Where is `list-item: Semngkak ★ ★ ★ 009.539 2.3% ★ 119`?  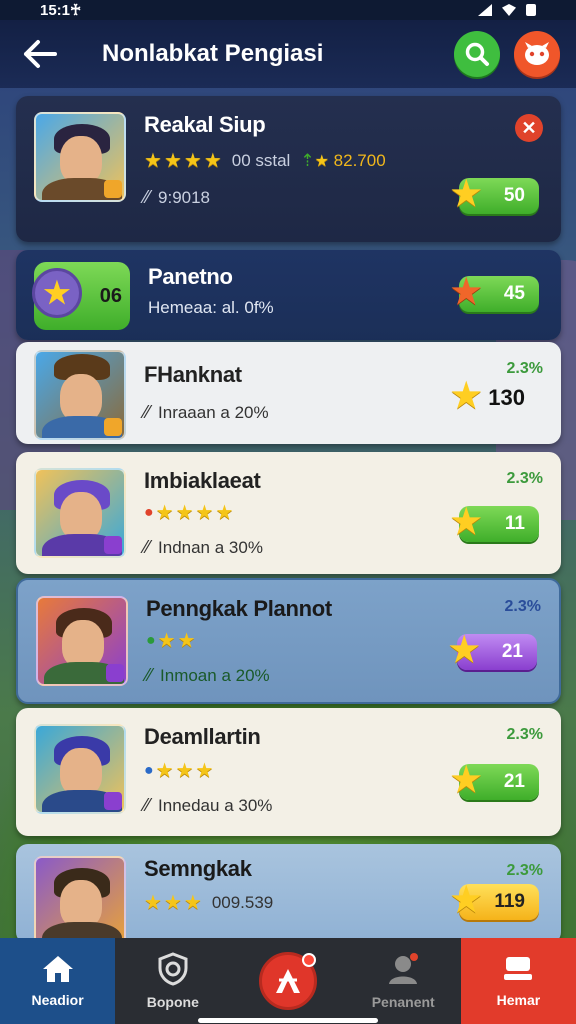
list-item: Semngkak ★ ★ ★ 009.539 2.3% ★ 119 is located at coordinates (288, 894).